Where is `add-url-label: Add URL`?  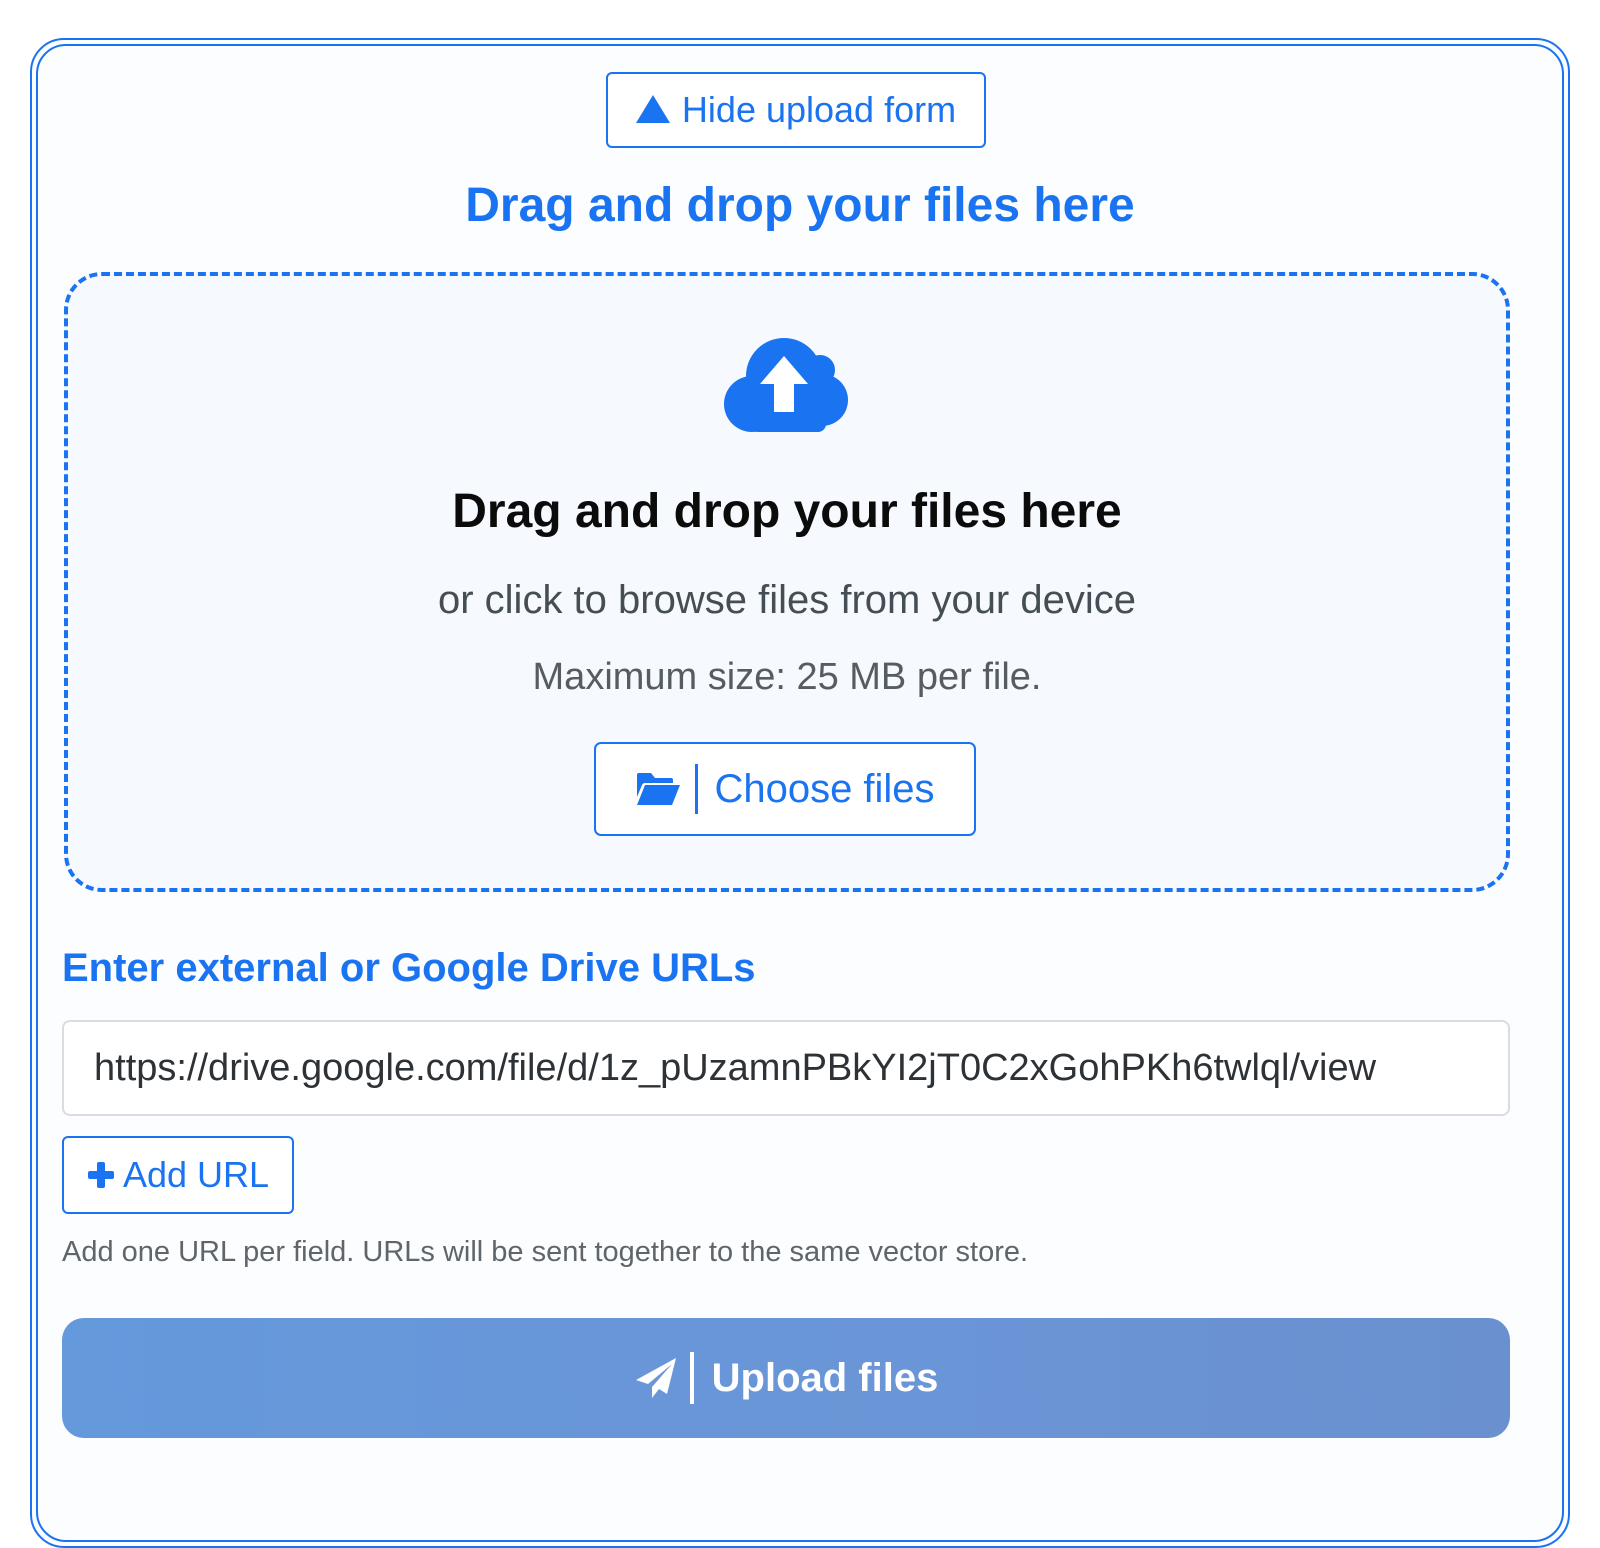
add-url-label: Add URL is located at coordinates (196, 1174).